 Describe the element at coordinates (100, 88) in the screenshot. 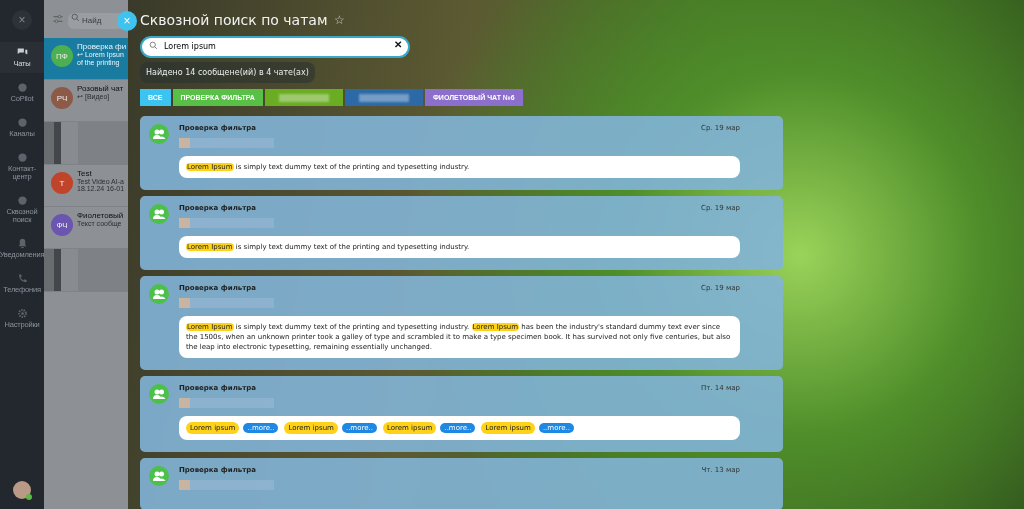

I see `chat-name: Розовый чат` at that location.